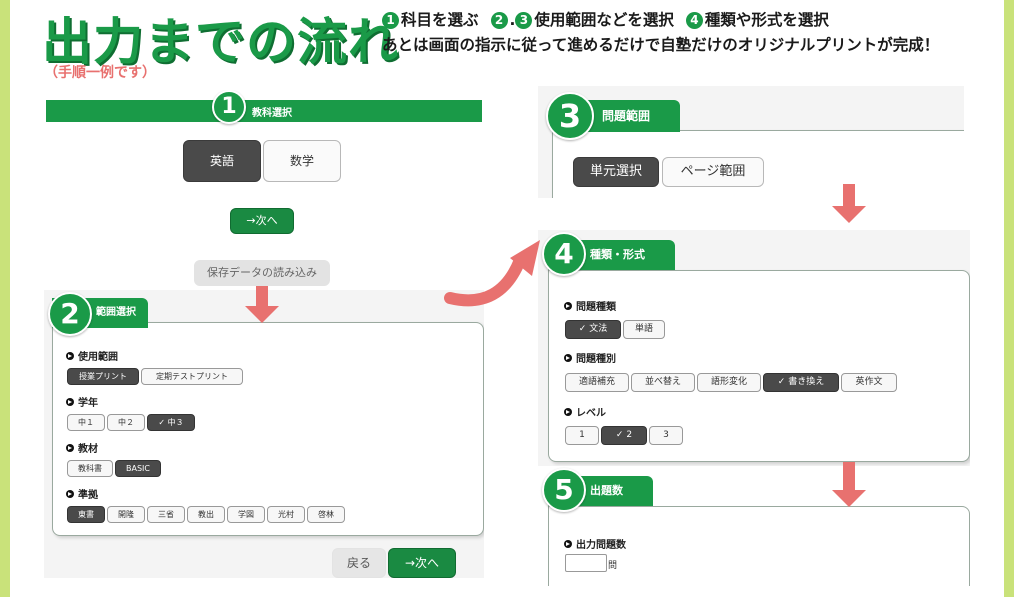 The image size is (1014, 597). Describe the element at coordinates (613, 566) in the screenshot. I see `count-unit-label: 問` at that location.